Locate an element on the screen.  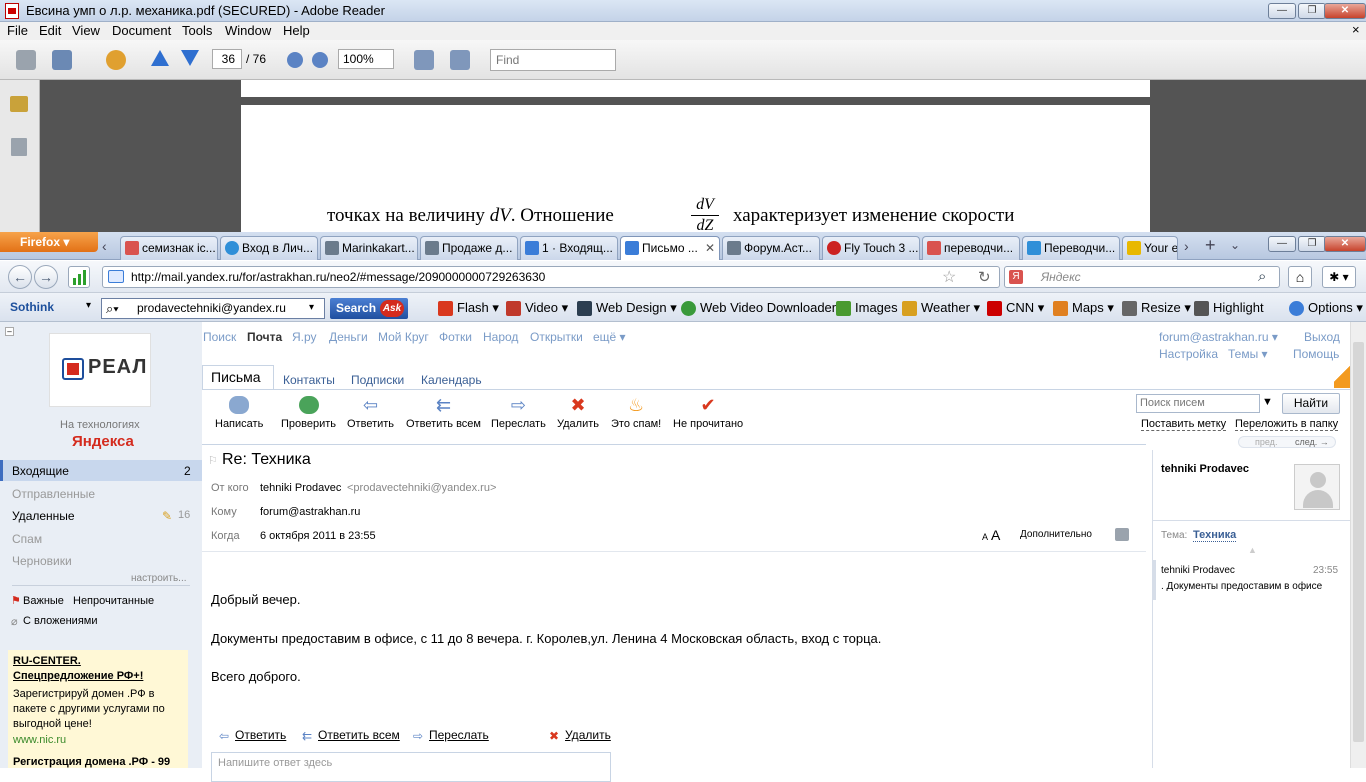
bookmark-web-design: Web Design ▾ is located at coordinates (627, 308).